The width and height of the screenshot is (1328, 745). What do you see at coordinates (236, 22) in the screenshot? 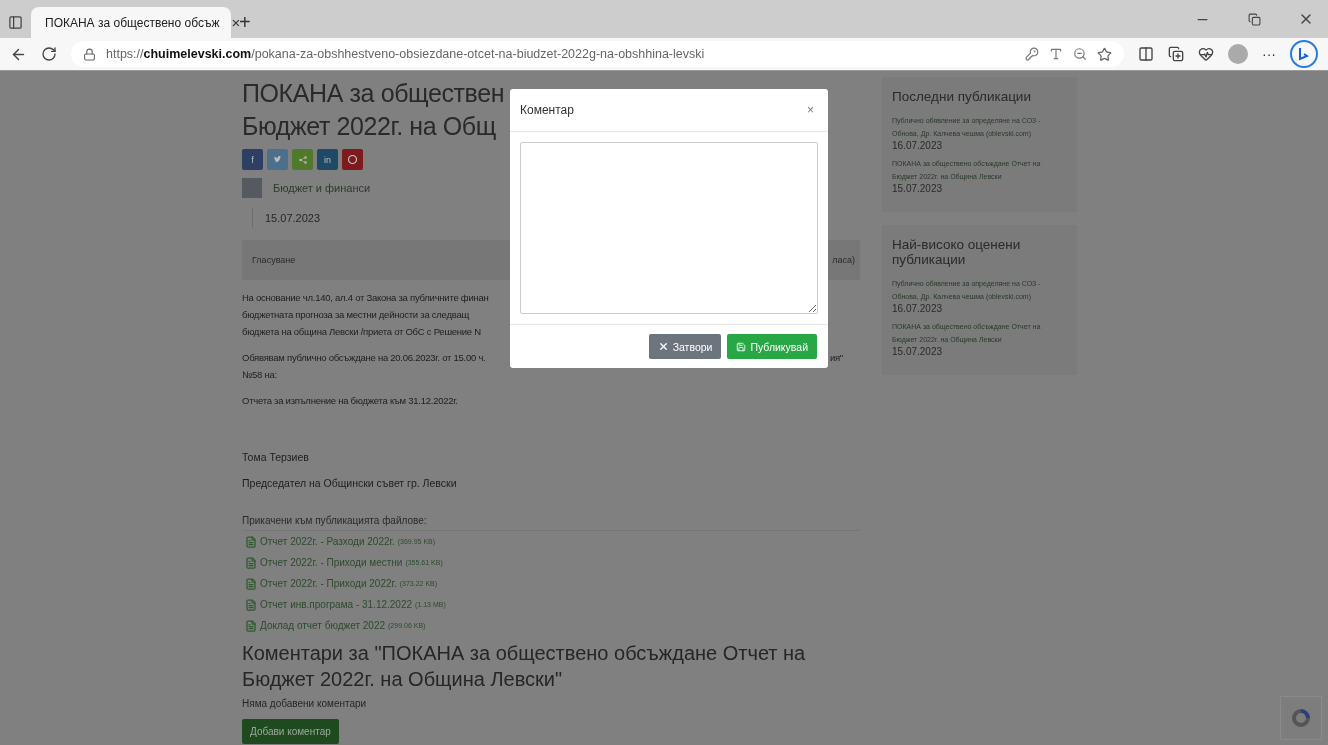
I see `close-tab-icon: ×` at bounding box center [236, 22].